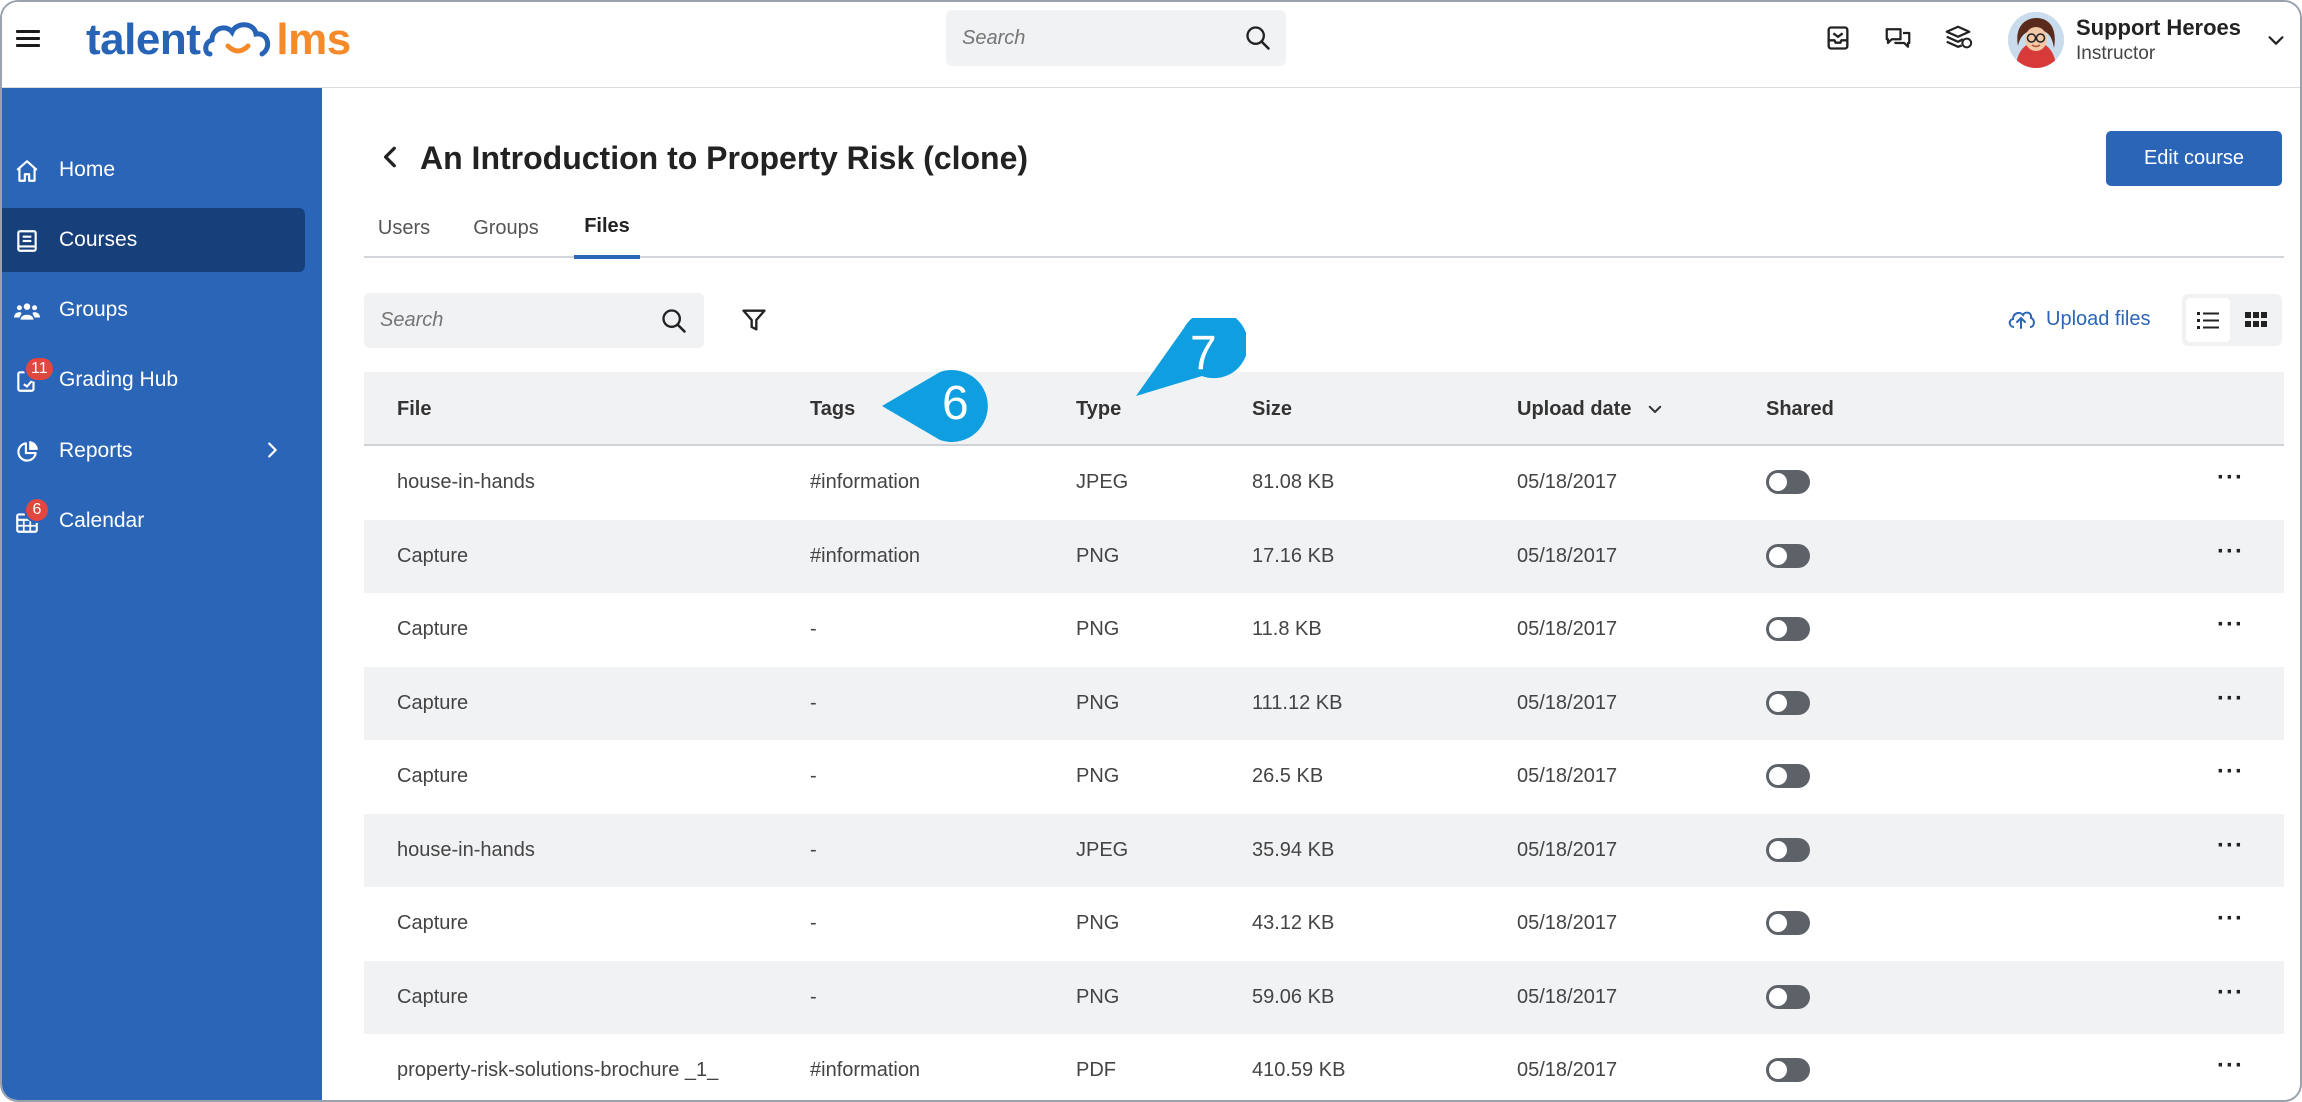  I want to click on sidebar-item-reports: Reports, so click(153, 451).